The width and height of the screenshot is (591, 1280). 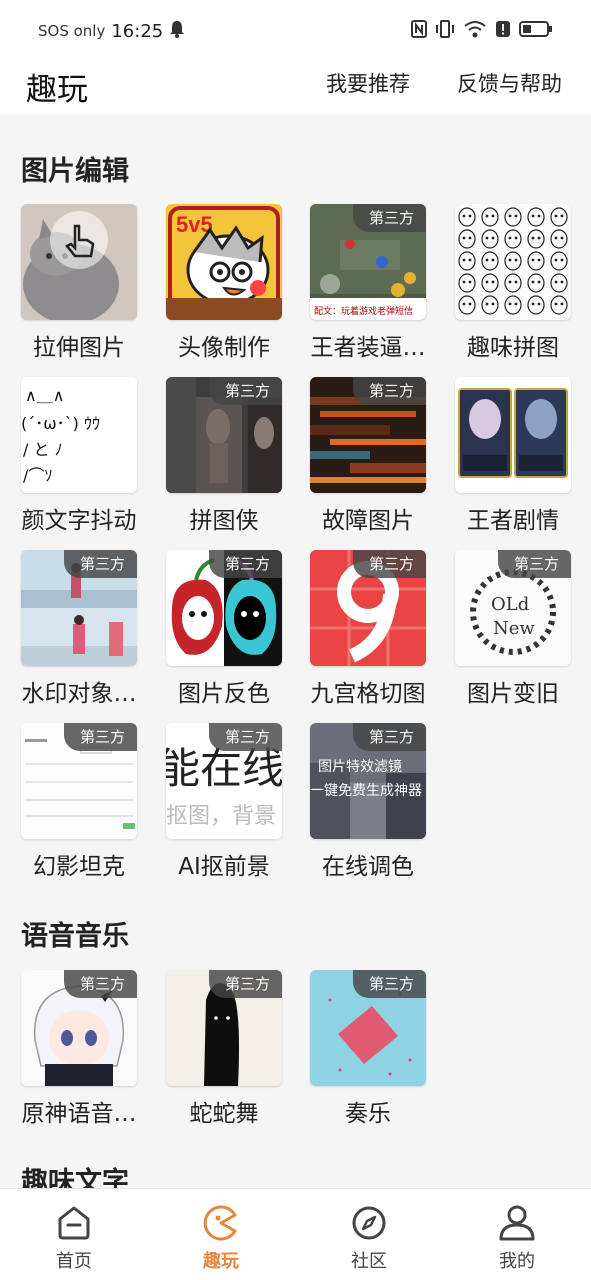 What do you see at coordinates (75, 1177) in the screenshot?
I see `section-title-fun-text: 趣味文字` at bounding box center [75, 1177].